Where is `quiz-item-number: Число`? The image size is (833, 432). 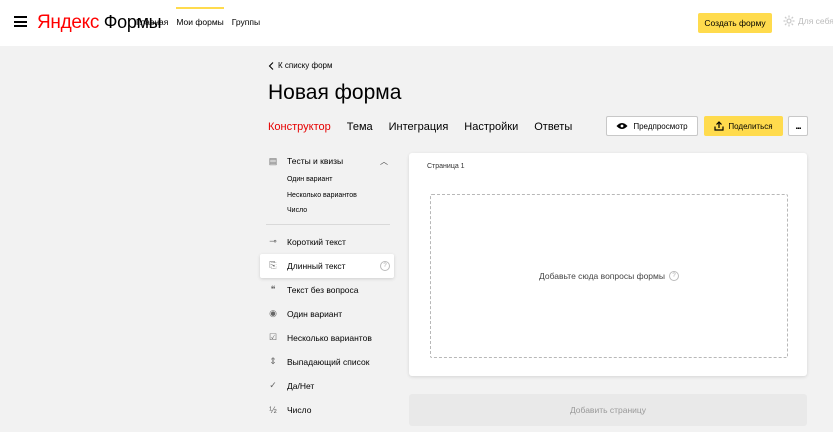
quiz-item-number: Число is located at coordinates (327, 211).